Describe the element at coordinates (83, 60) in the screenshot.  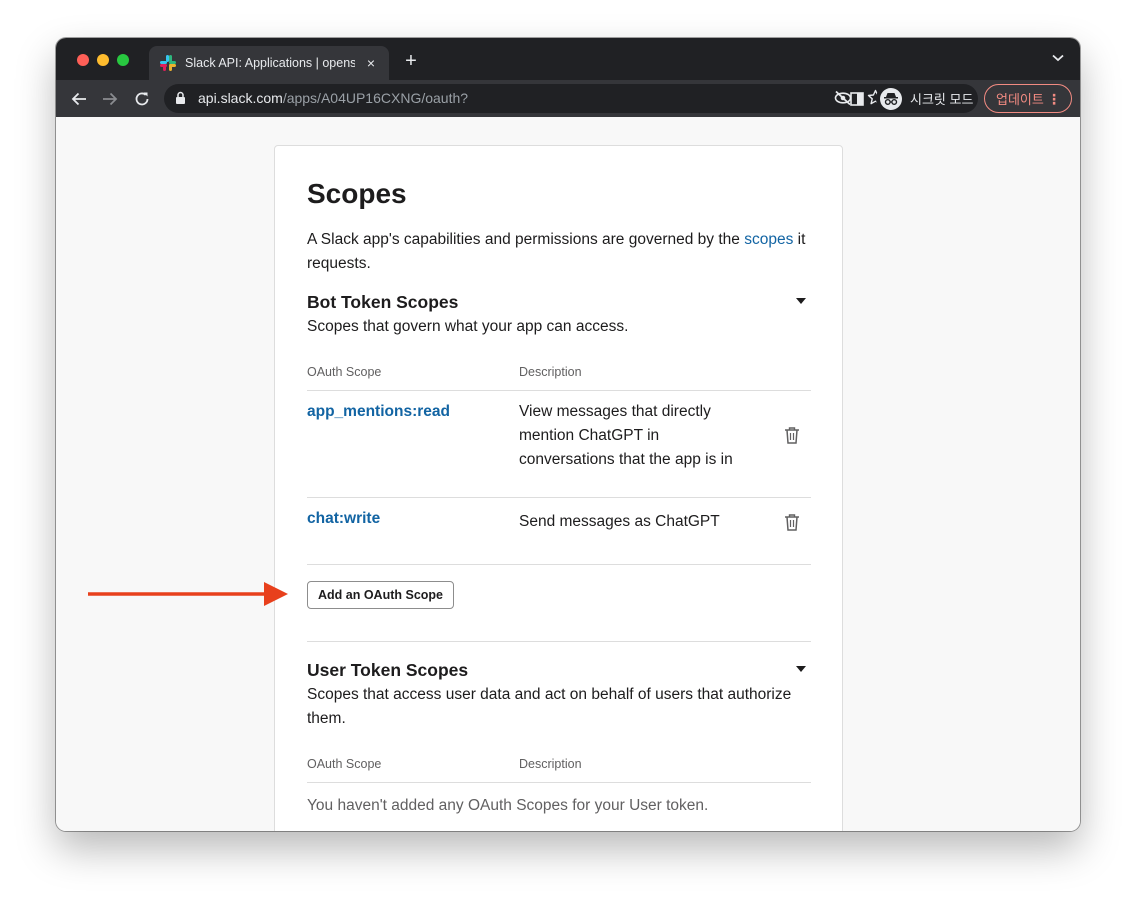
I see `close-window-button` at that location.